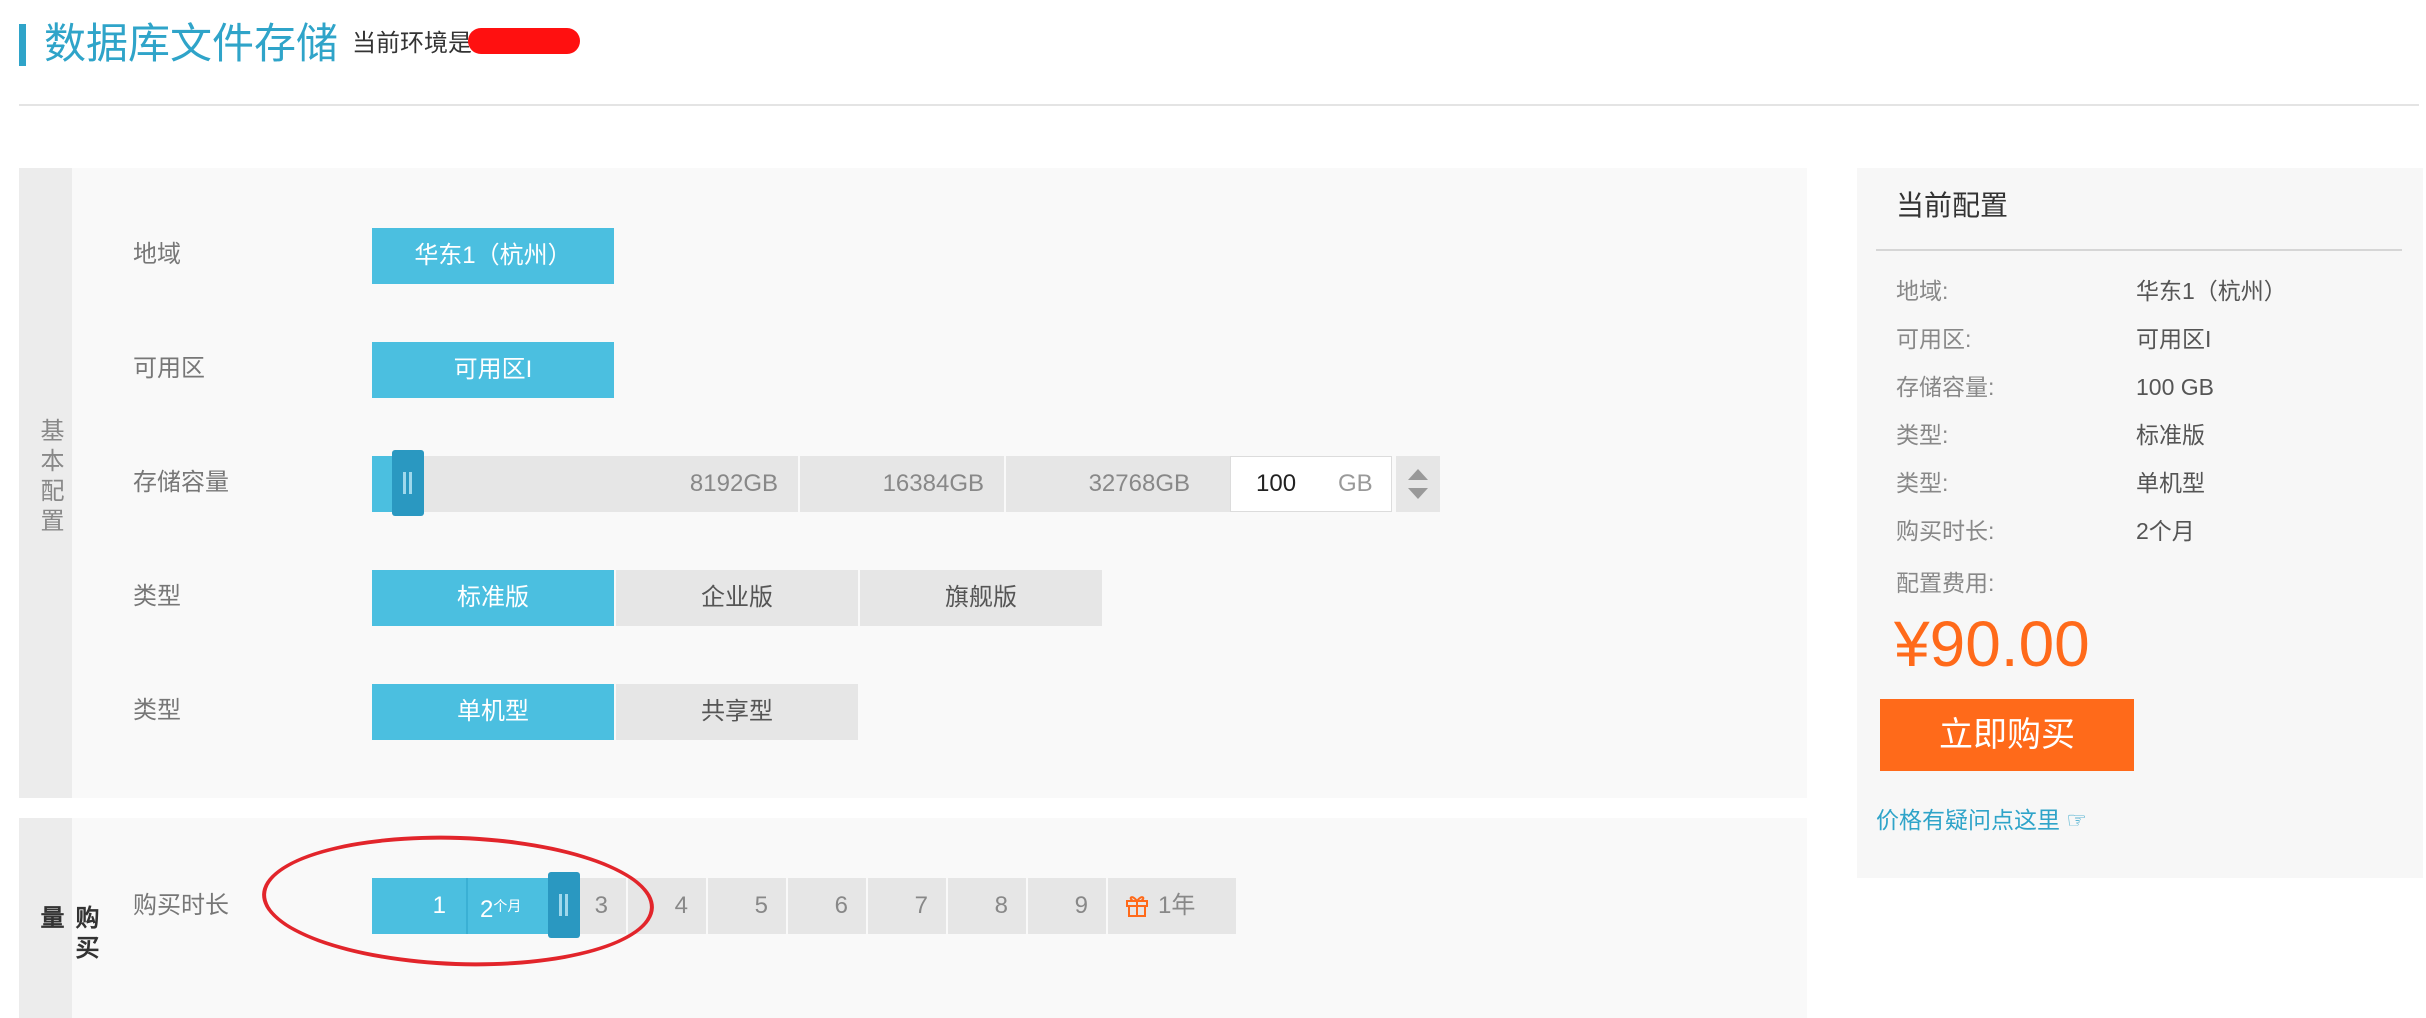 The height and width of the screenshot is (1018, 2426). Describe the element at coordinates (169, 368) in the screenshot. I see `zone-label: 可用区` at that location.